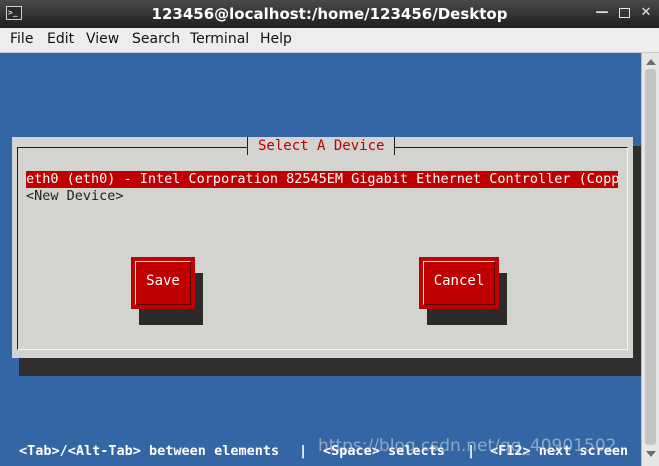 This screenshot has height=466, width=659. What do you see at coordinates (21, 39) in the screenshot?
I see `menu-file: File` at bounding box center [21, 39].